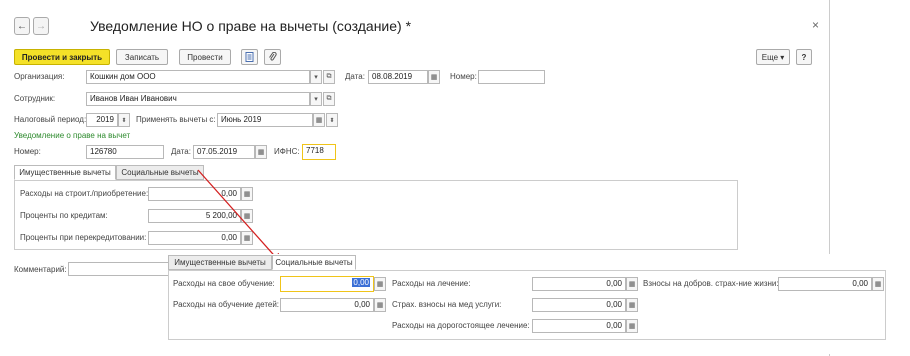  I want to click on own-edu-calc: ▦, so click(380, 284).